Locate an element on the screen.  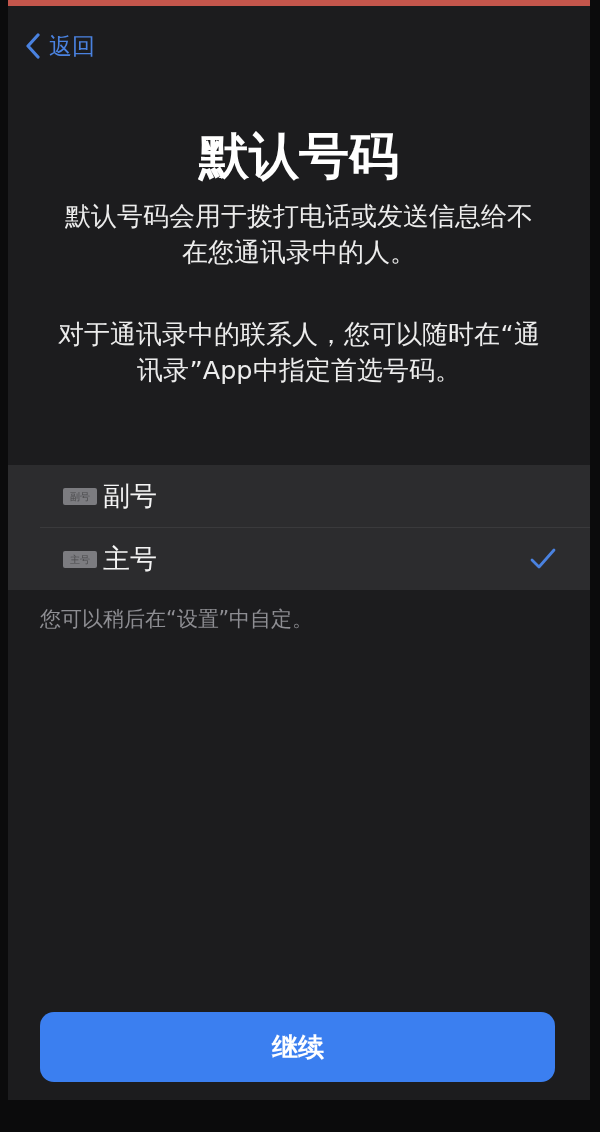
option-label: 副号 is located at coordinates (130, 496).